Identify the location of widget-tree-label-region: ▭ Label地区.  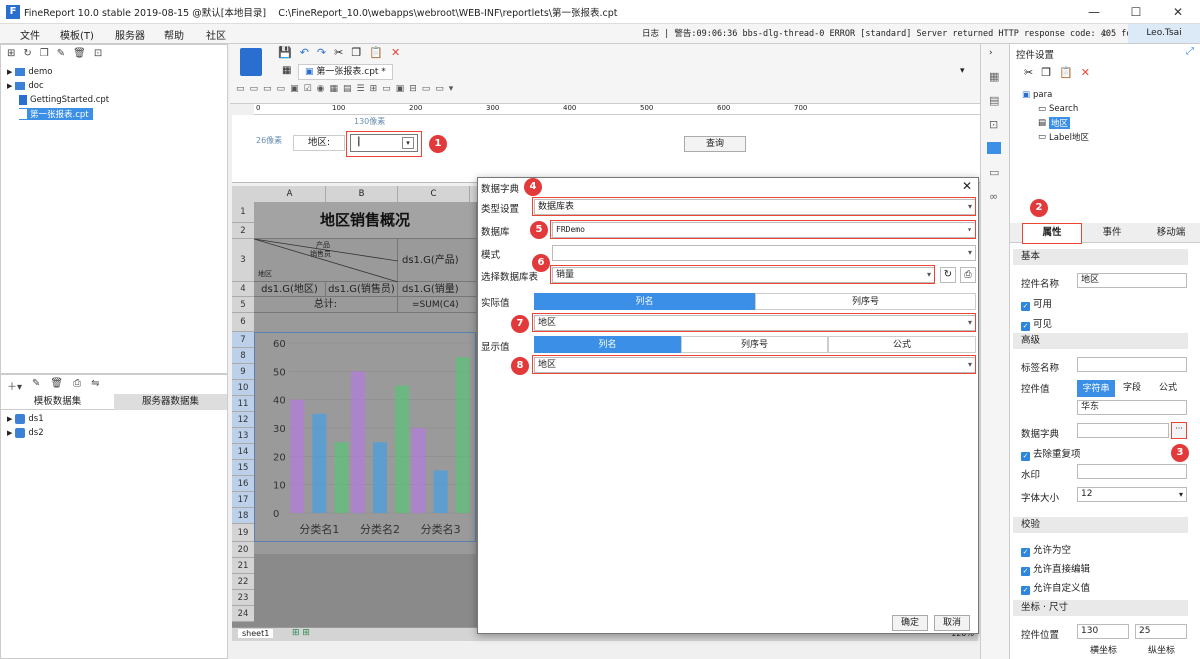
(1063, 137).